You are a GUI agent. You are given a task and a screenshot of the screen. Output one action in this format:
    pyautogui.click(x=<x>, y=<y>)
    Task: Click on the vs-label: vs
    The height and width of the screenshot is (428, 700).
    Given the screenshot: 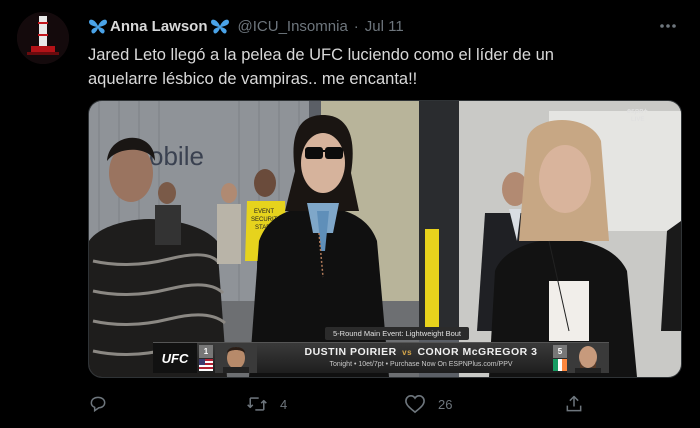 What is the action you would take?
    pyautogui.click(x=407, y=352)
    